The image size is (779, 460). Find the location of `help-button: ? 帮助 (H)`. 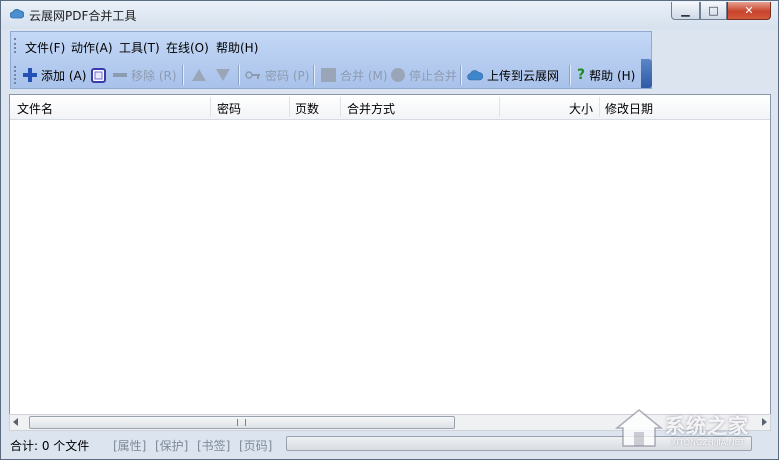

help-button: ? 帮助 (H) is located at coordinates (606, 75).